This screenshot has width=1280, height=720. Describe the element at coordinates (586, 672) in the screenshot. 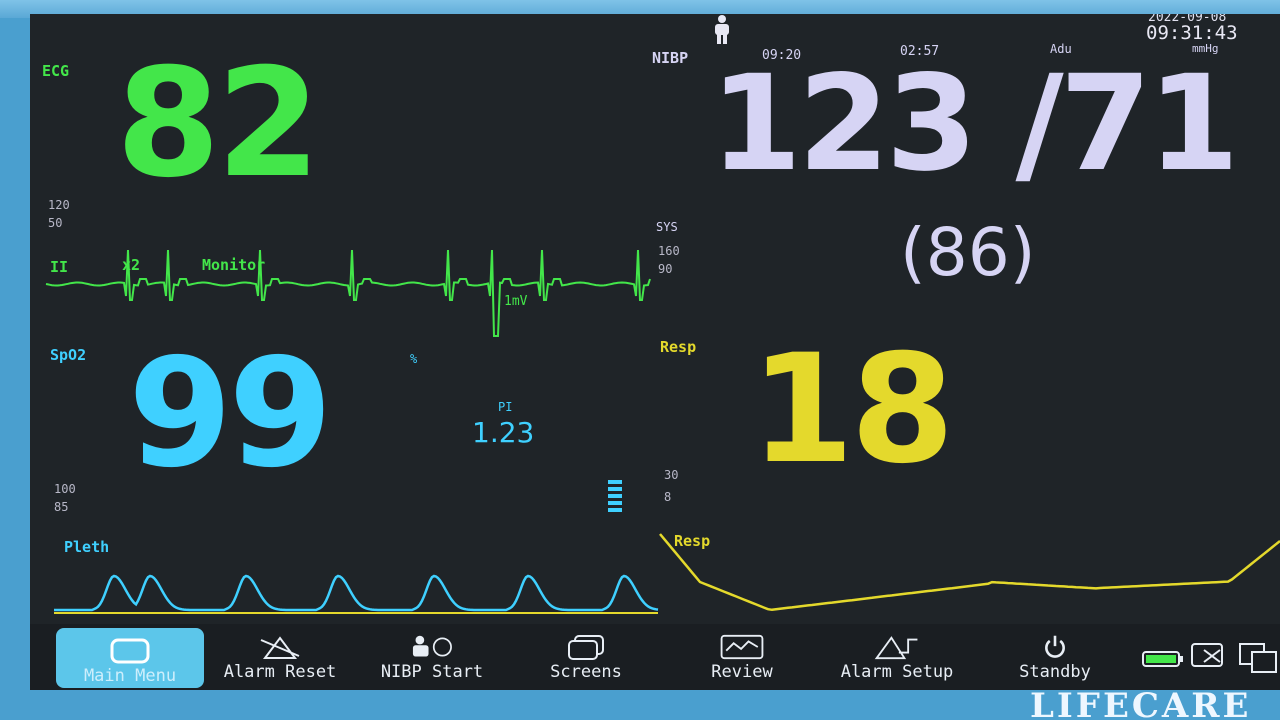

I see `screens-label: Screens` at that location.